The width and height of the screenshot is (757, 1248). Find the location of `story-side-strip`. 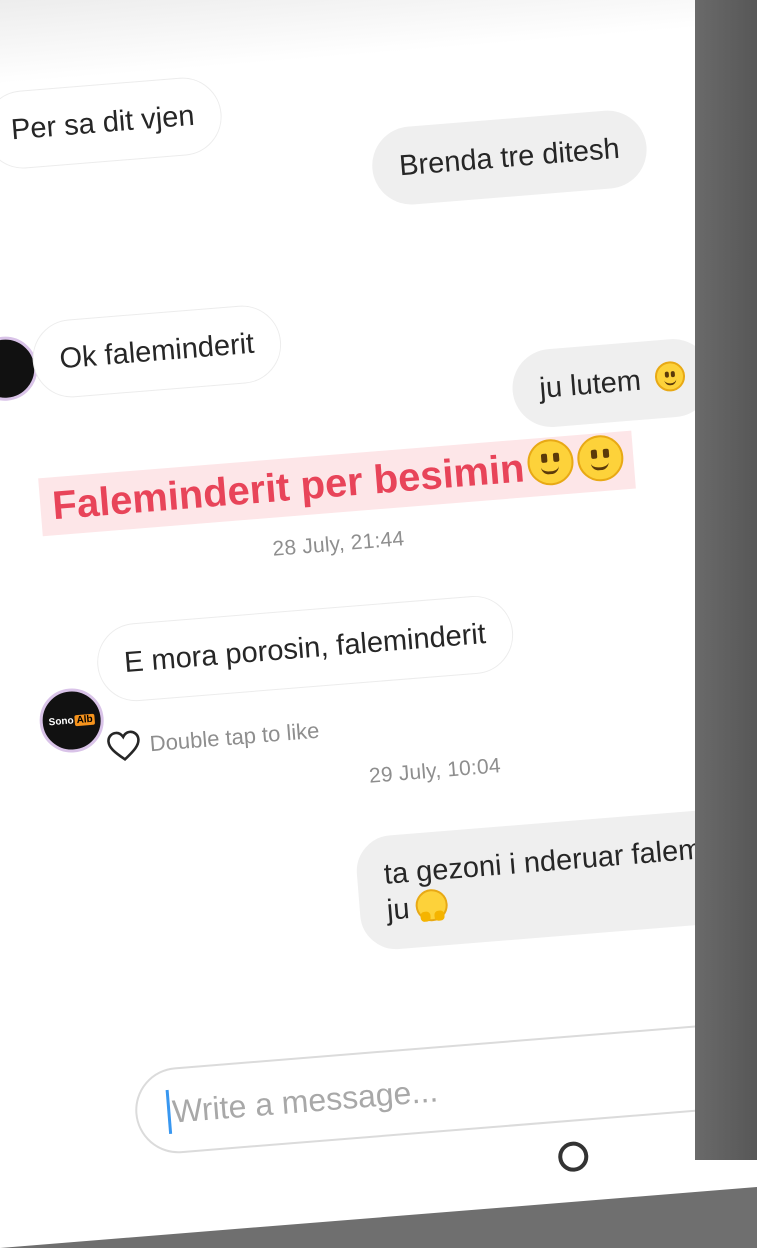

story-side-strip is located at coordinates (726, 580).